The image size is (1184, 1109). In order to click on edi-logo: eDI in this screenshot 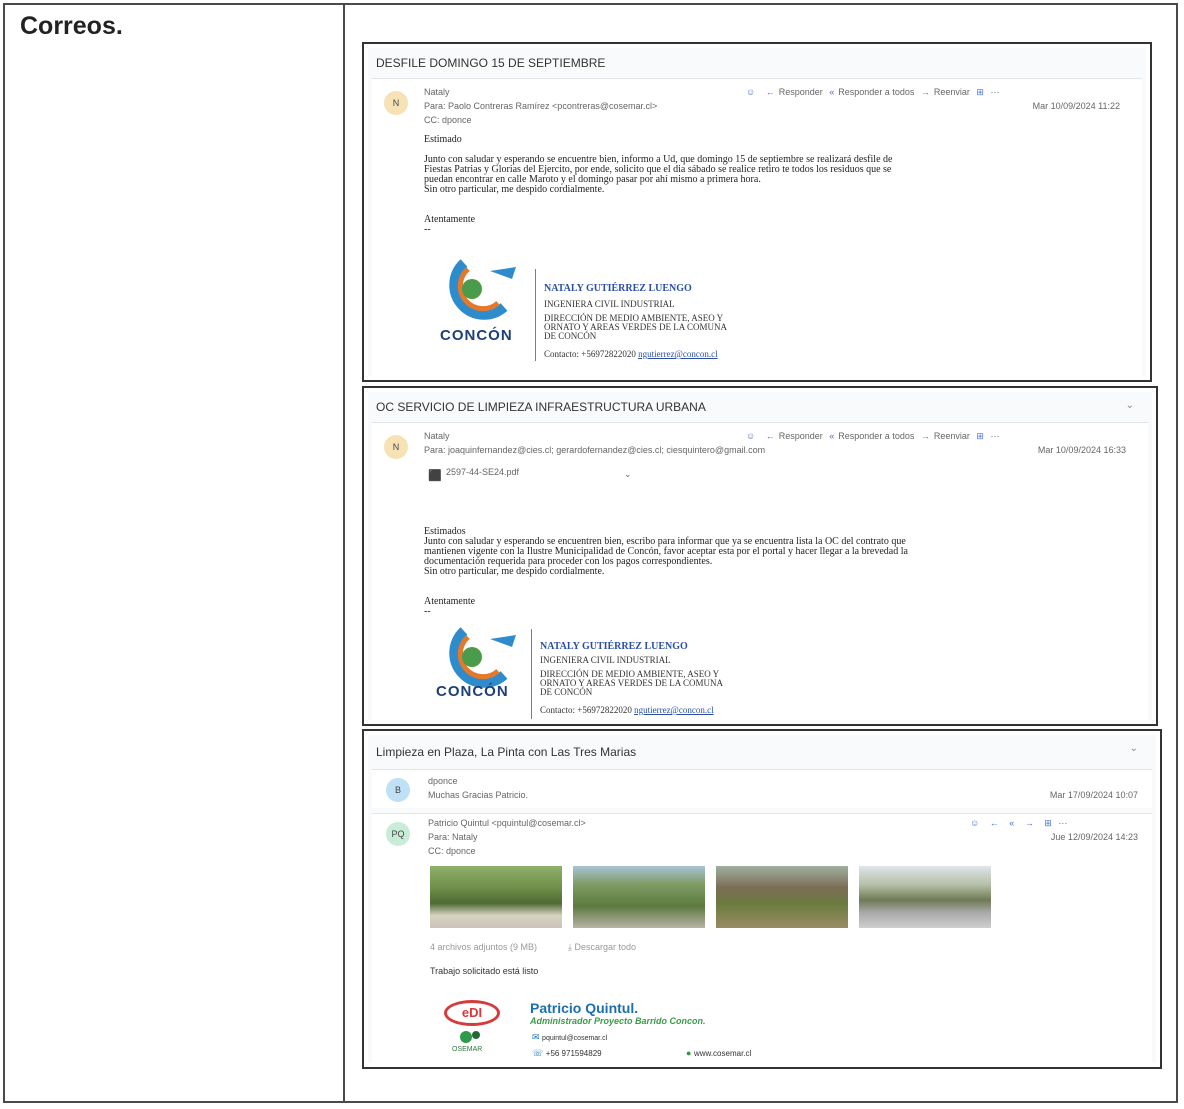, I will do `click(472, 1013)`.